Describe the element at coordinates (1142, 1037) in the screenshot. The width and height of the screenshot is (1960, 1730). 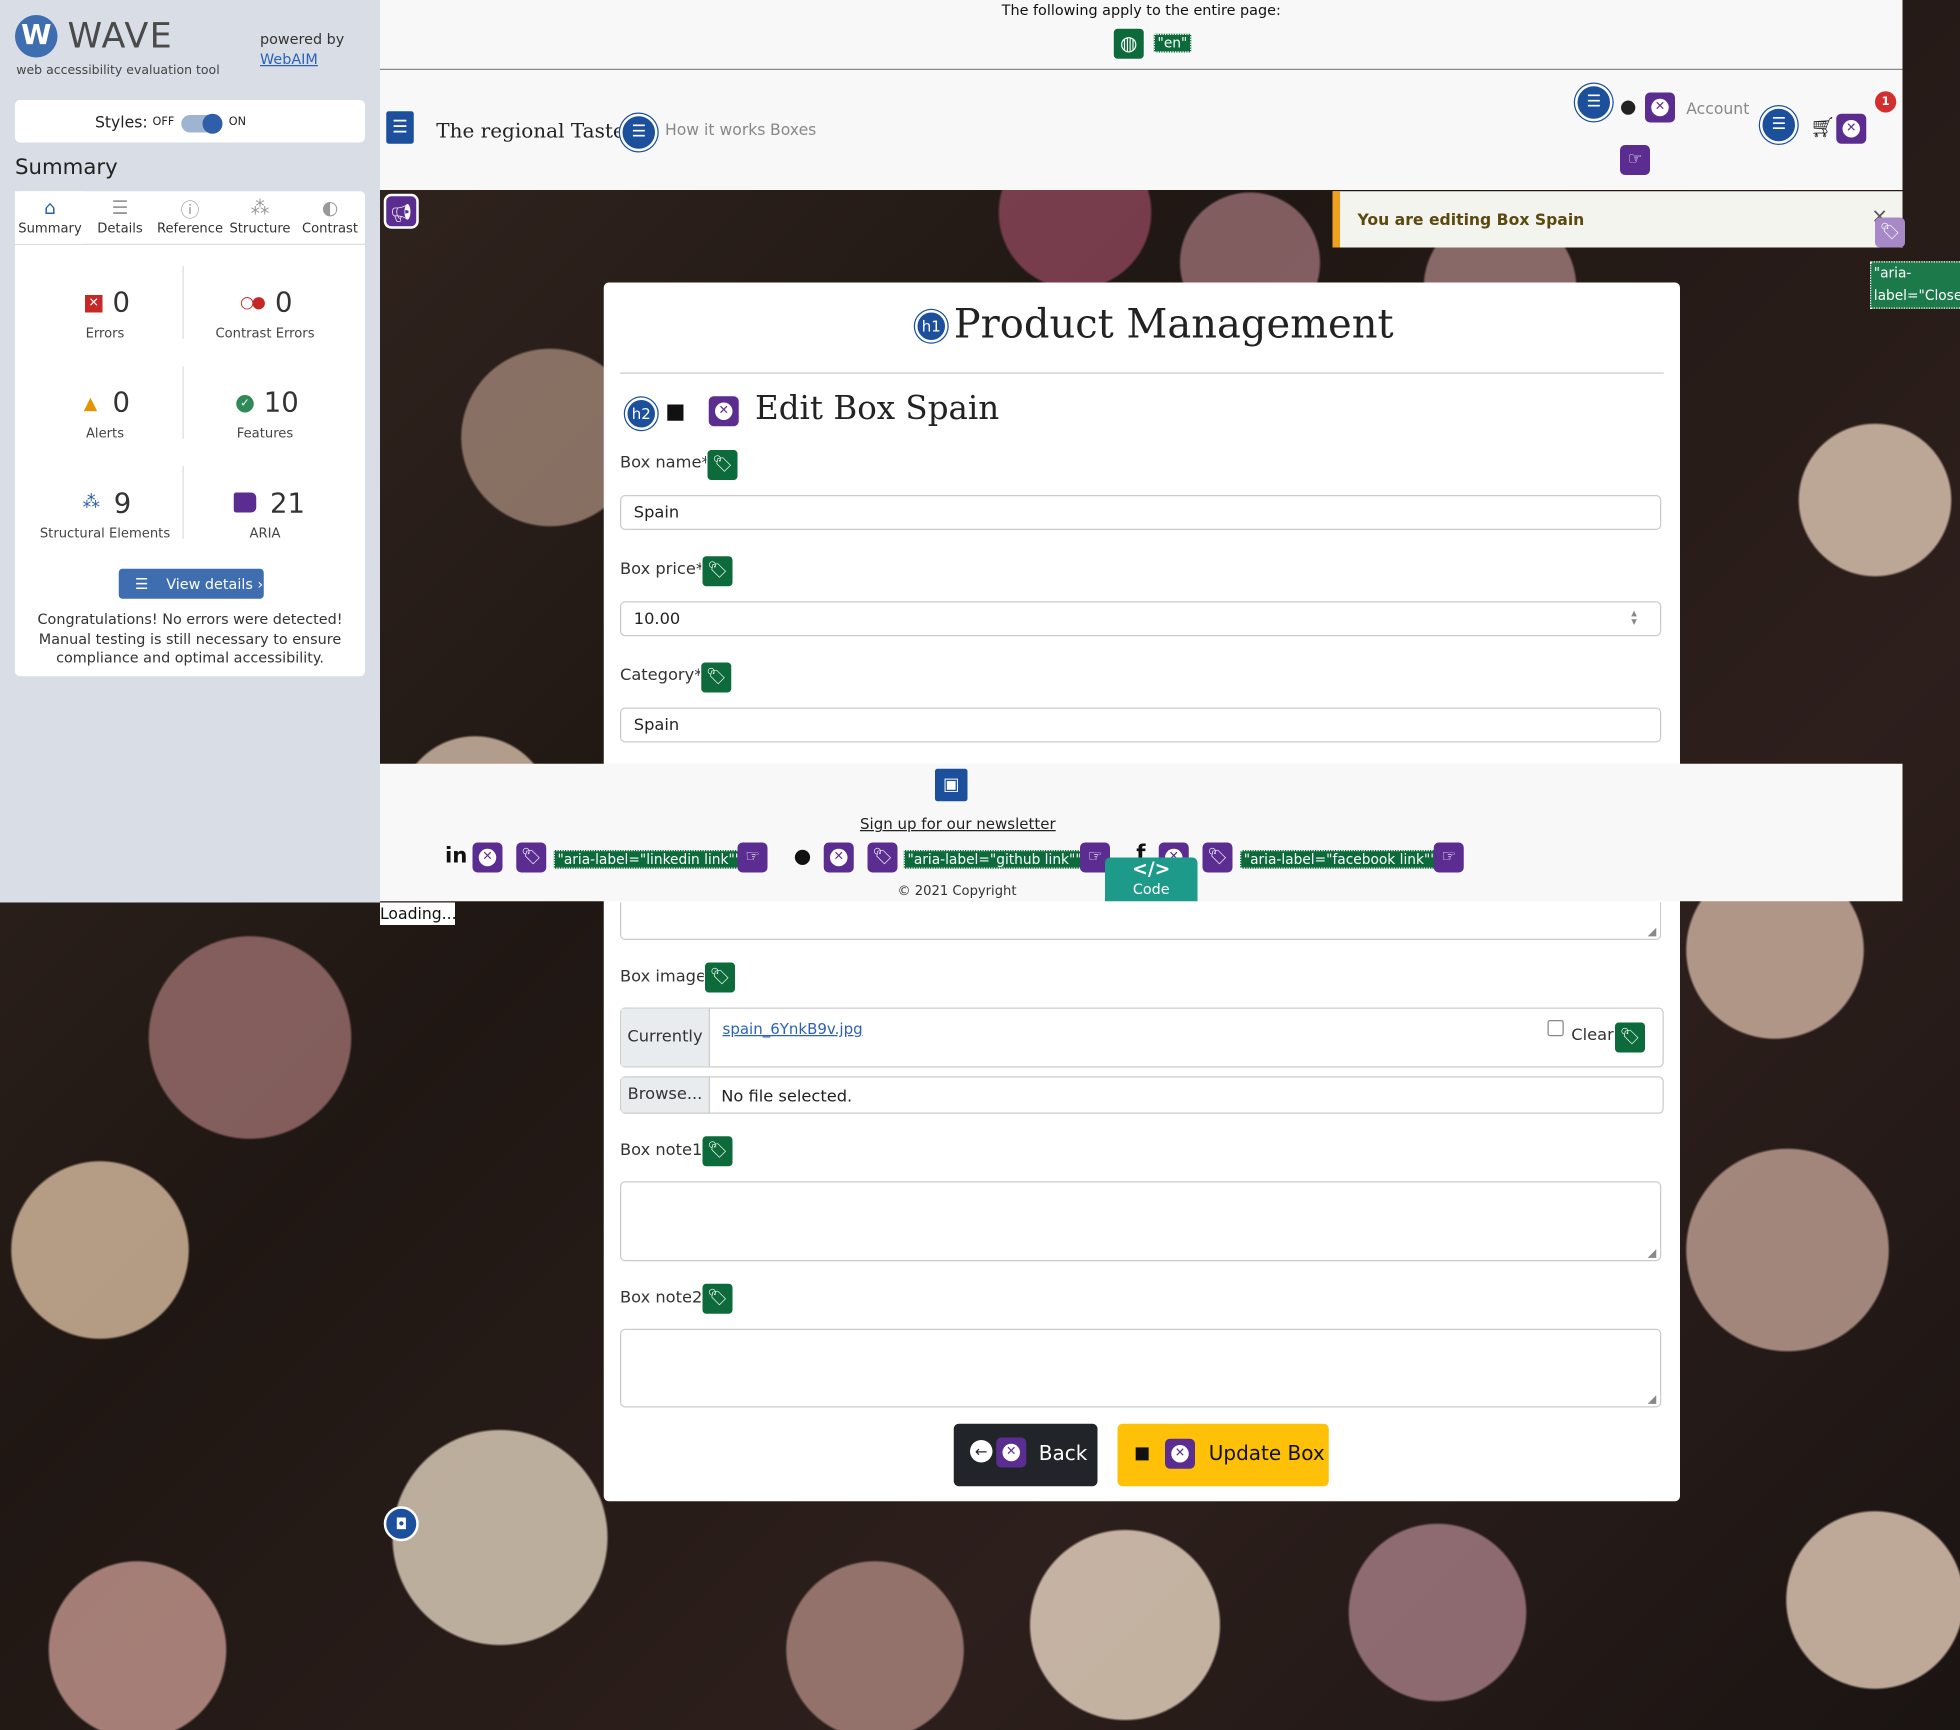
I see `current-image-group: Currently spain_6YnkB9v.jpg Clear 🏷︎` at that location.